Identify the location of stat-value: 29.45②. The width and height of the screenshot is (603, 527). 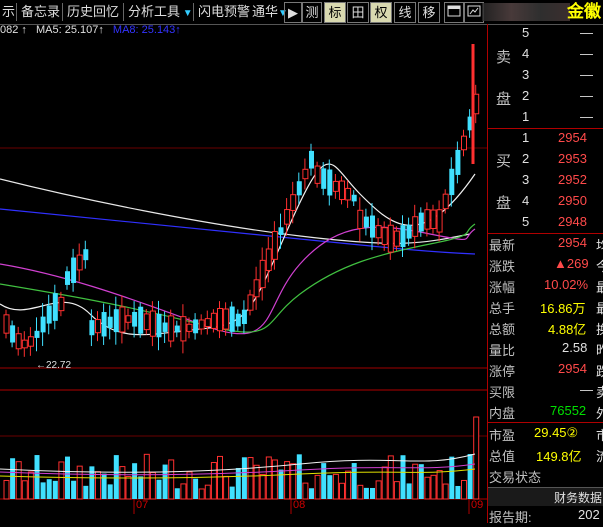
(556, 432).